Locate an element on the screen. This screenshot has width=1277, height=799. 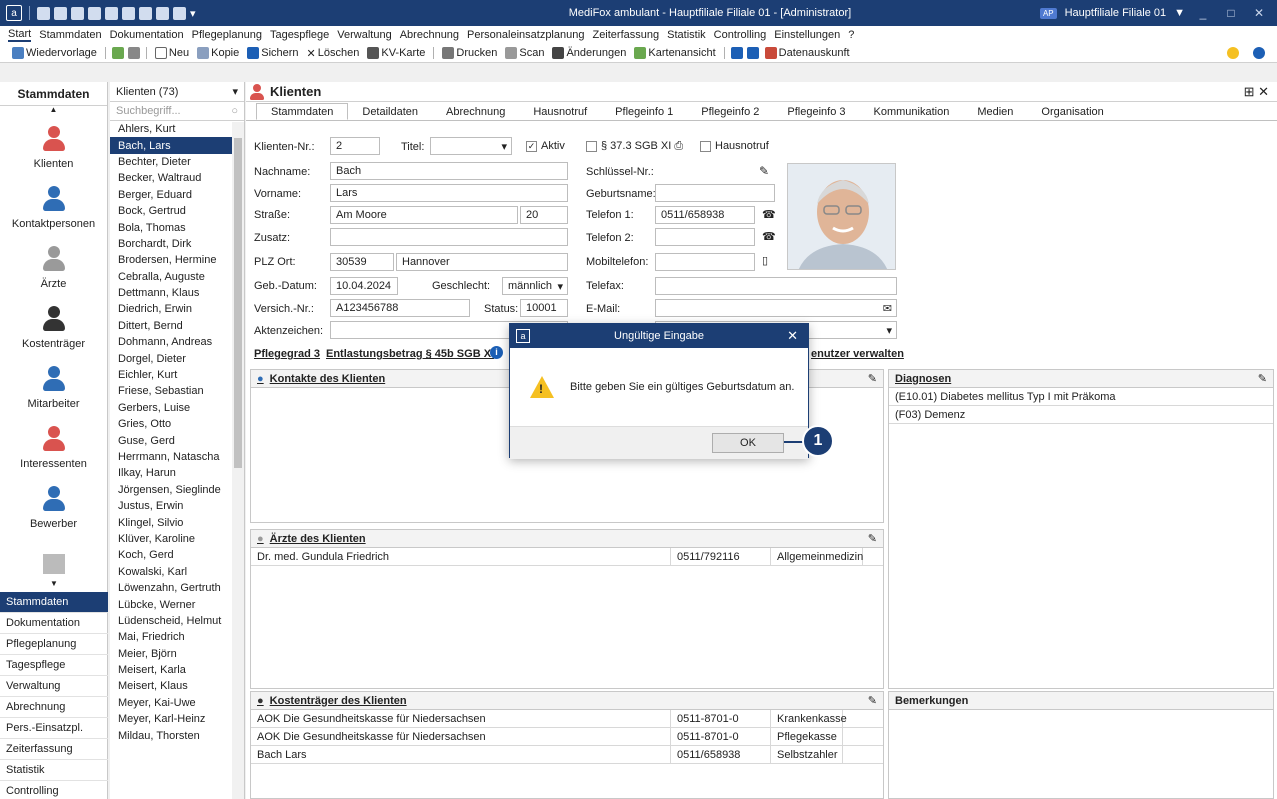
list-item: Jörgensen, Sieglinde is located at coordinates (177, 490).